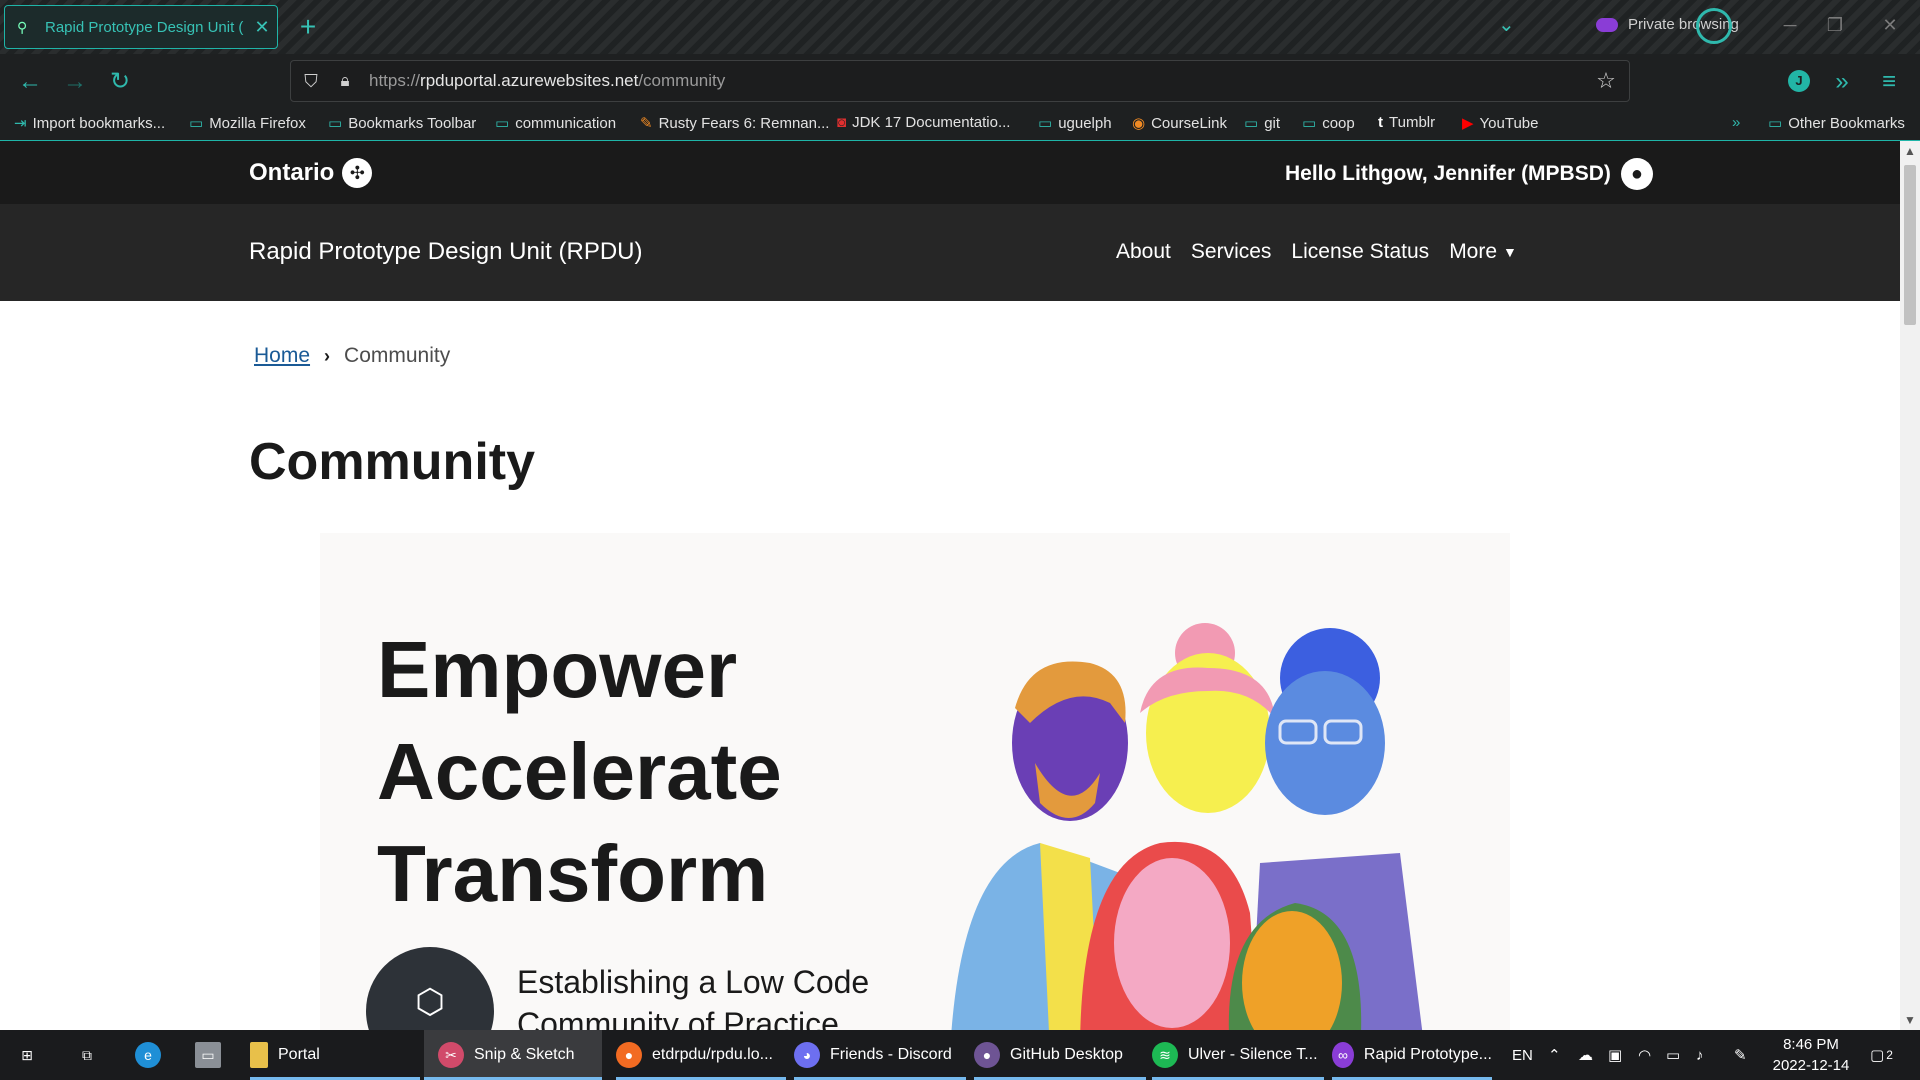  What do you see at coordinates (1644, 1055) in the screenshot?
I see `wifi-icon: ◠` at bounding box center [1644, 1055].